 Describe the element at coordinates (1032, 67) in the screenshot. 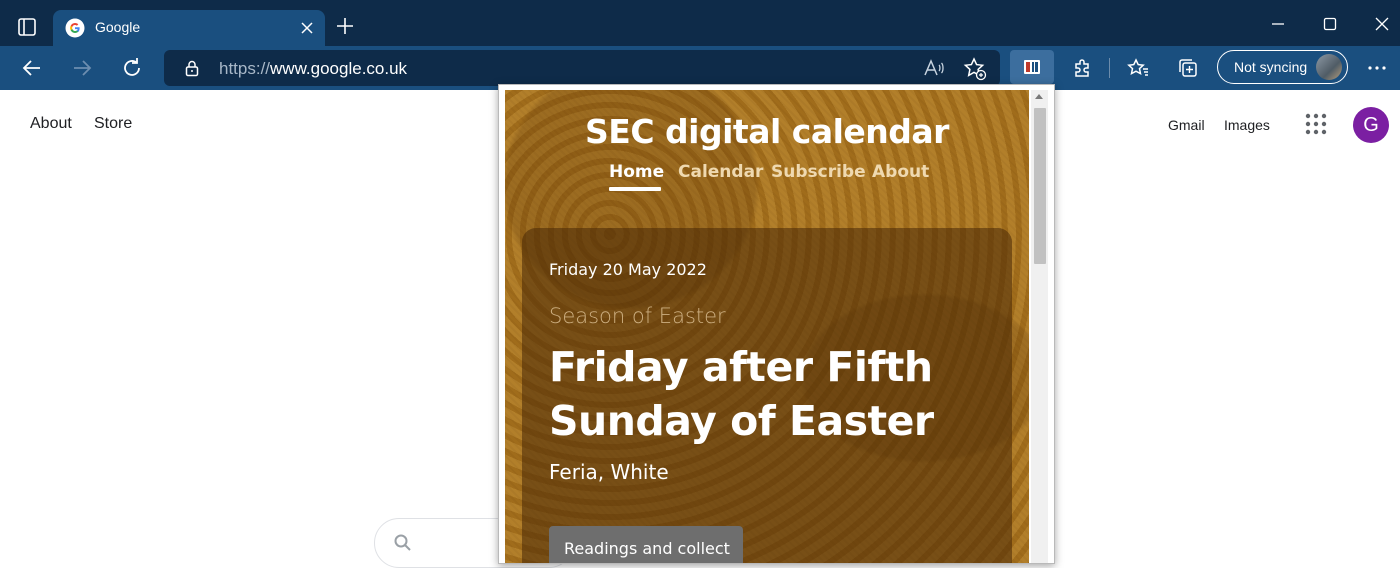

I see `calendar-extension-icon` at that location.